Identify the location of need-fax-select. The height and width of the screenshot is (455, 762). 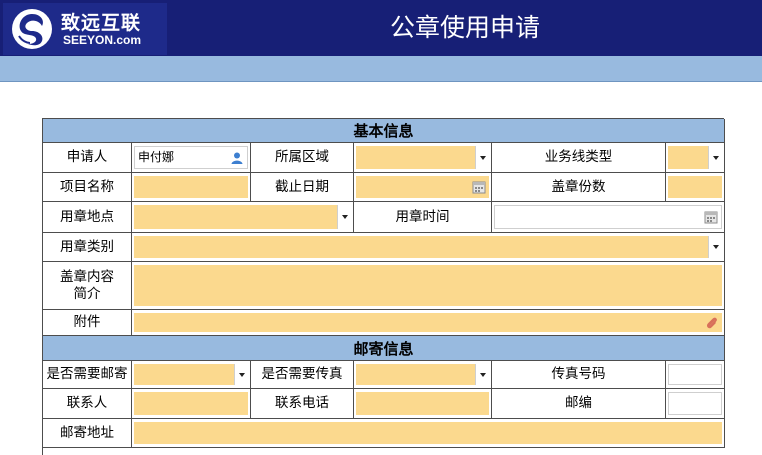
(422, 374).